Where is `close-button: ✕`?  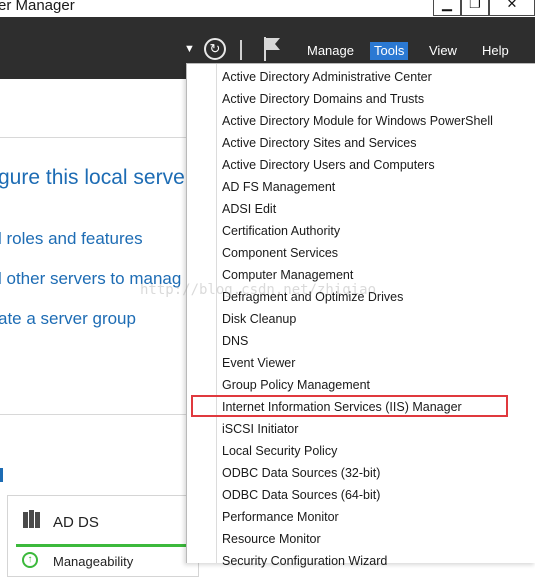
close-button: ✕ is located at coordinates (512, 8).